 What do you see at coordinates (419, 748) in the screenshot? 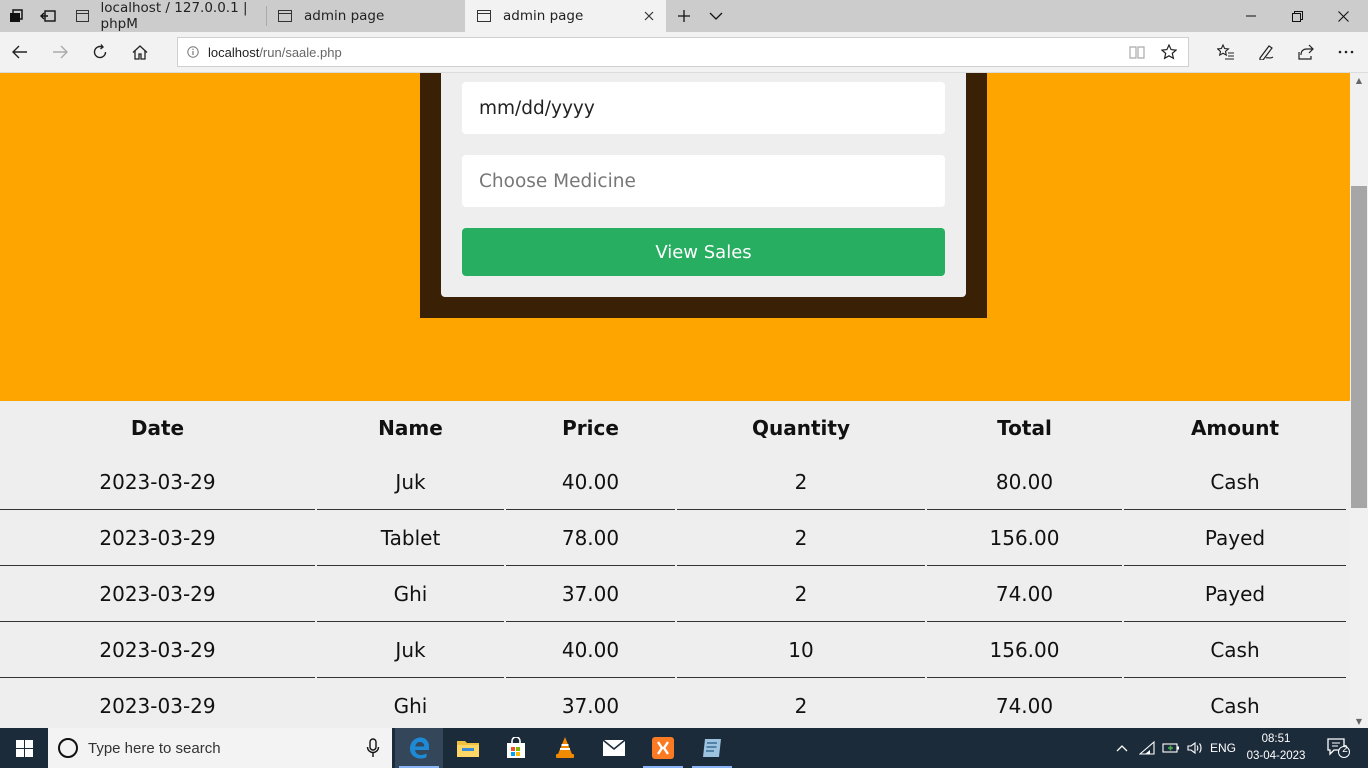
I see `taskbar-edge-icon` at bounding box center [419, 748].